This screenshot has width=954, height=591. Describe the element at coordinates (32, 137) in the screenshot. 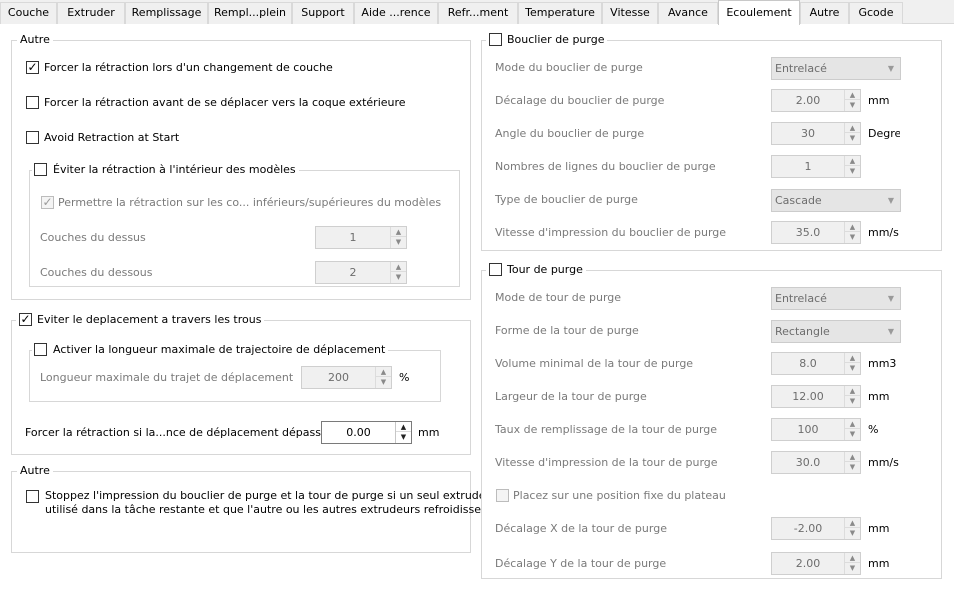

I see `avoid-retract-start-checkbox` at that location.